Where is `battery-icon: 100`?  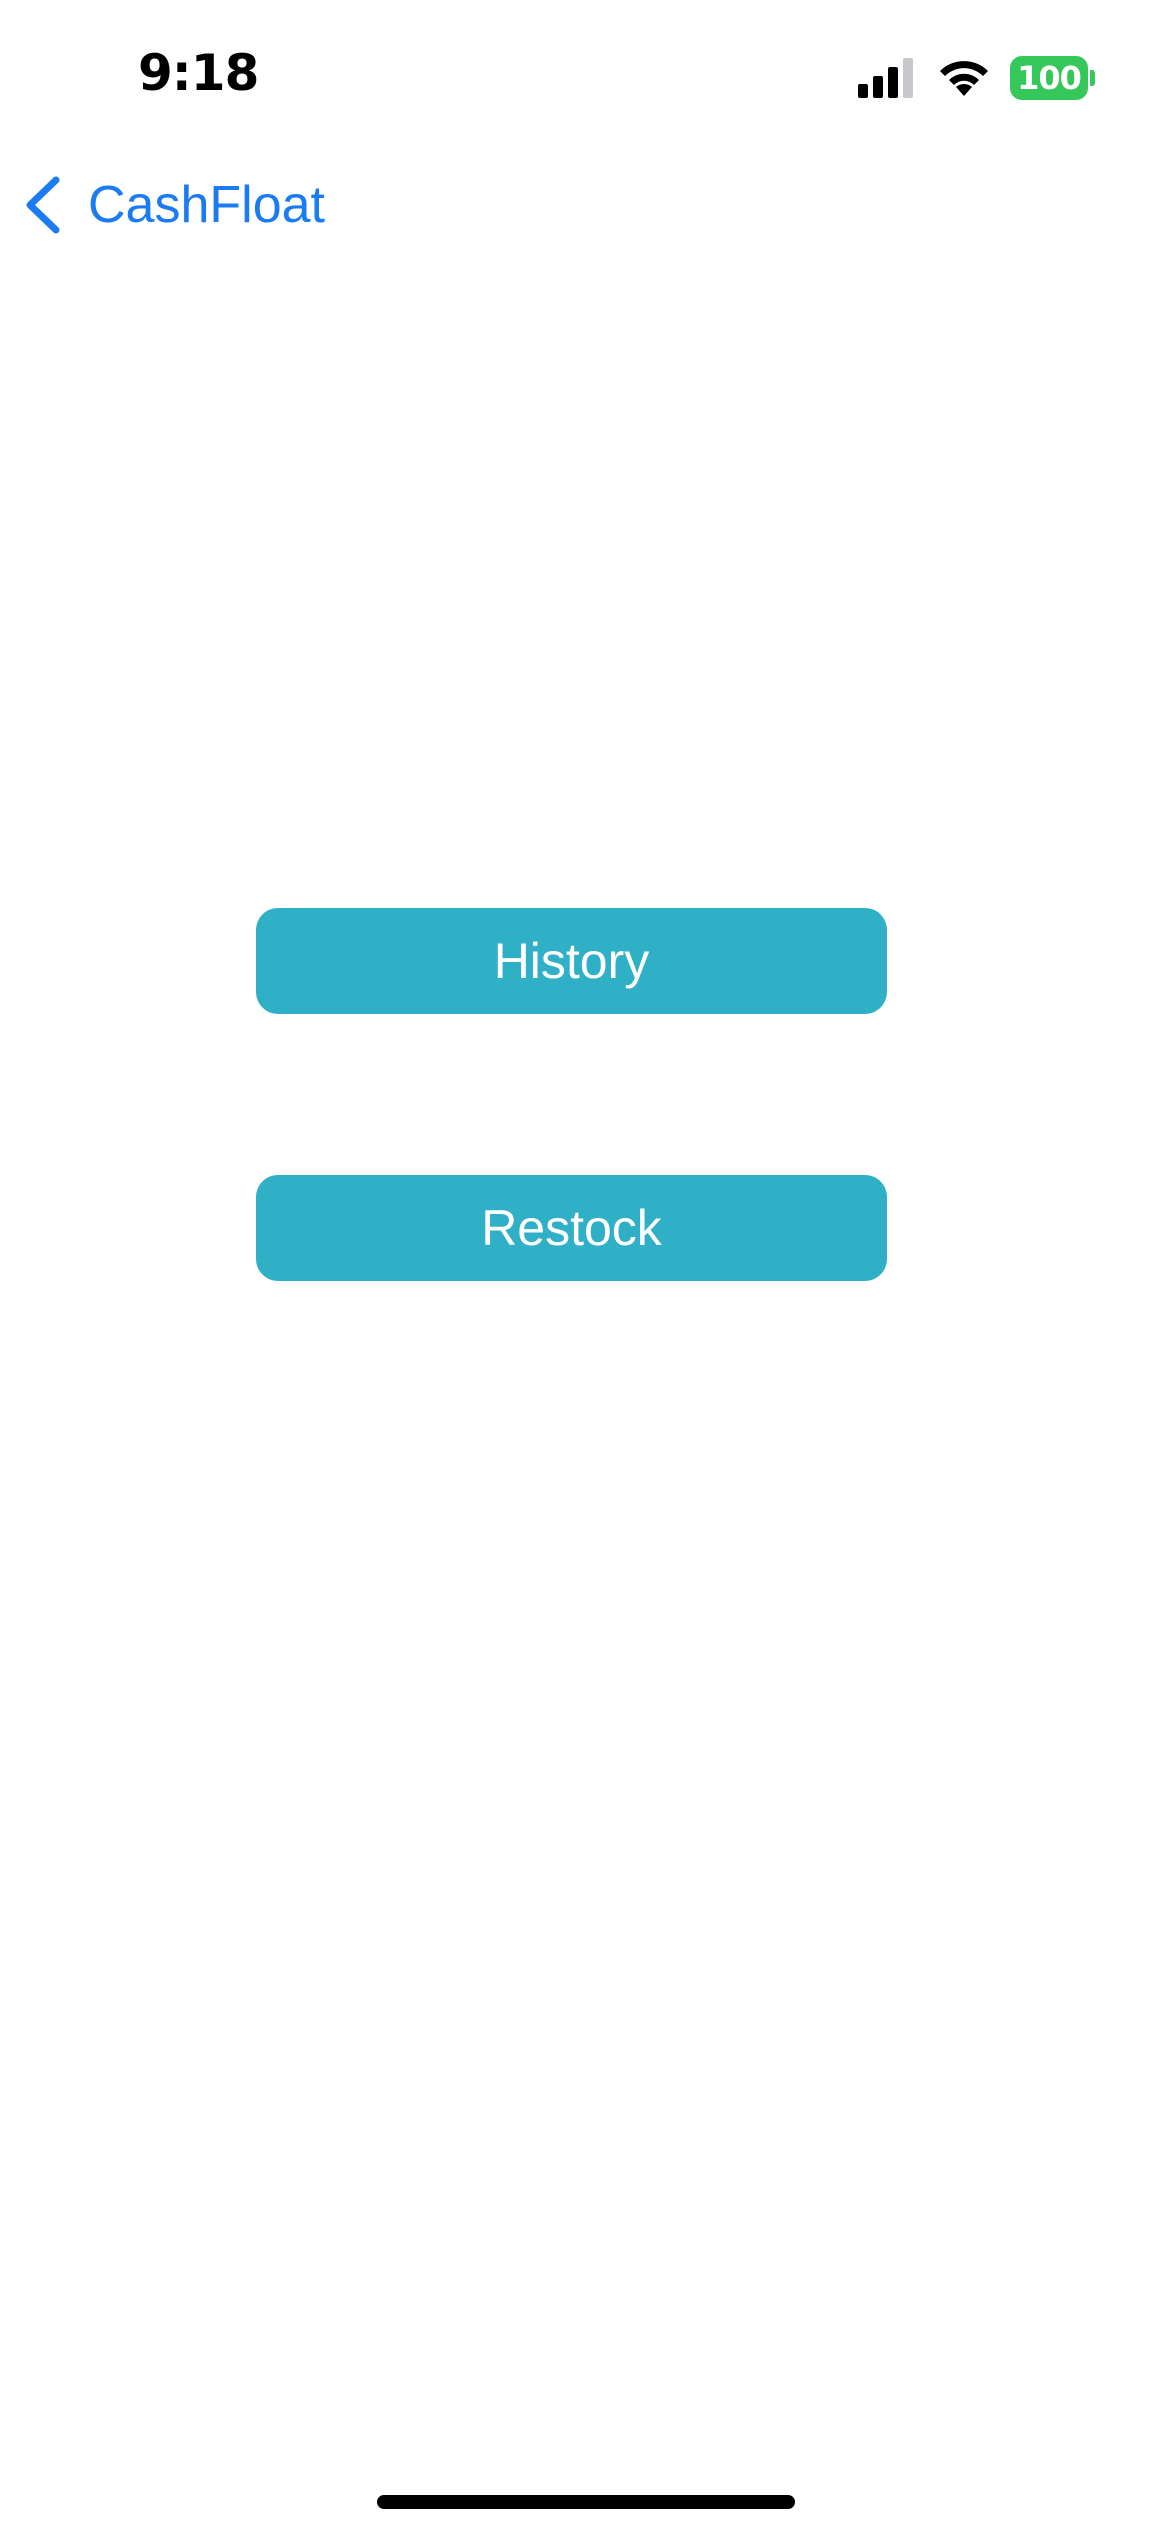 battery-icon: 100 is located at coordinates (1053, 78).